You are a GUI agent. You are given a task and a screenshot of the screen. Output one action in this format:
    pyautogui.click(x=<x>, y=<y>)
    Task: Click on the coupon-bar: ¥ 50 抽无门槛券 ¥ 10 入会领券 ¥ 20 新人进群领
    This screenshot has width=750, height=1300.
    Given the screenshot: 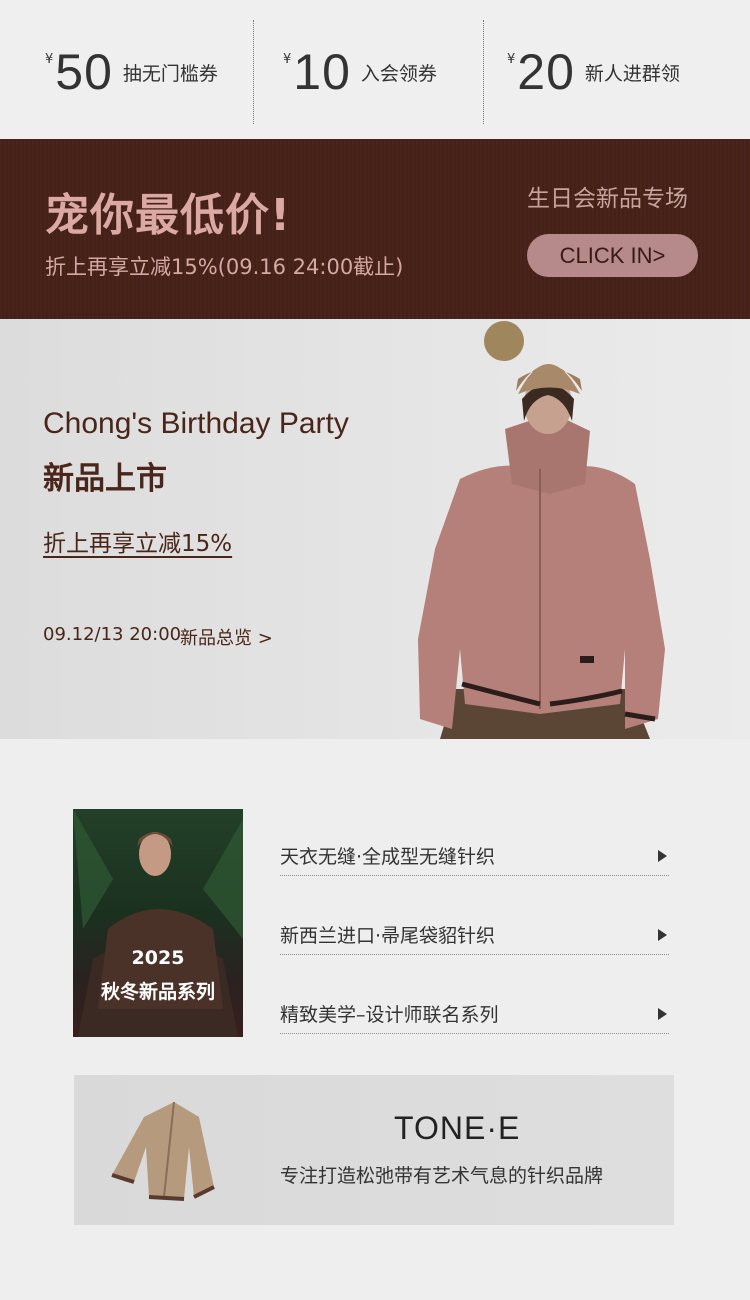 What is the action you would take?
    pyautogui.click(x=375, y=69)
    